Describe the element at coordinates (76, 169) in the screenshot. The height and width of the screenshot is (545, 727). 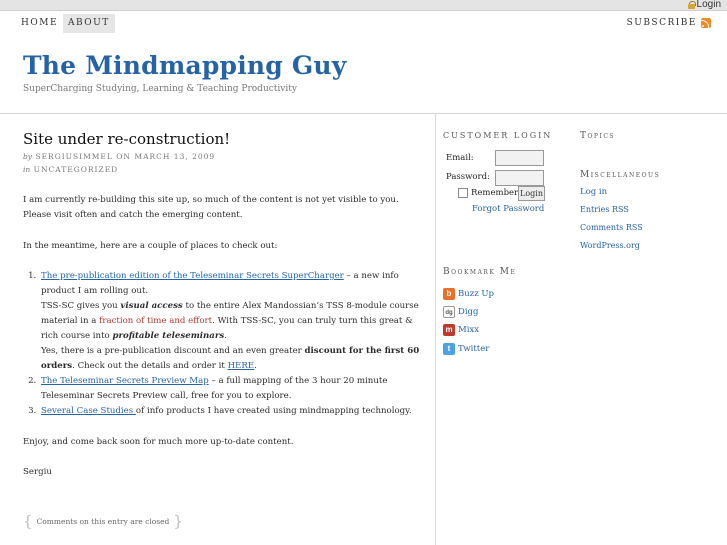
I see `post-category-link: UNCATEGORIZED` at that location.